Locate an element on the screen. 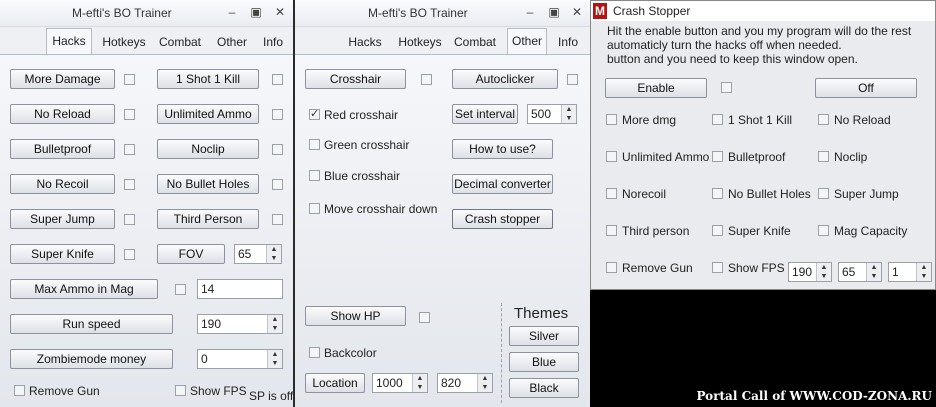 The image size is (936, 407). set-interval-button: Set interval is located at coordinates (485, 114).